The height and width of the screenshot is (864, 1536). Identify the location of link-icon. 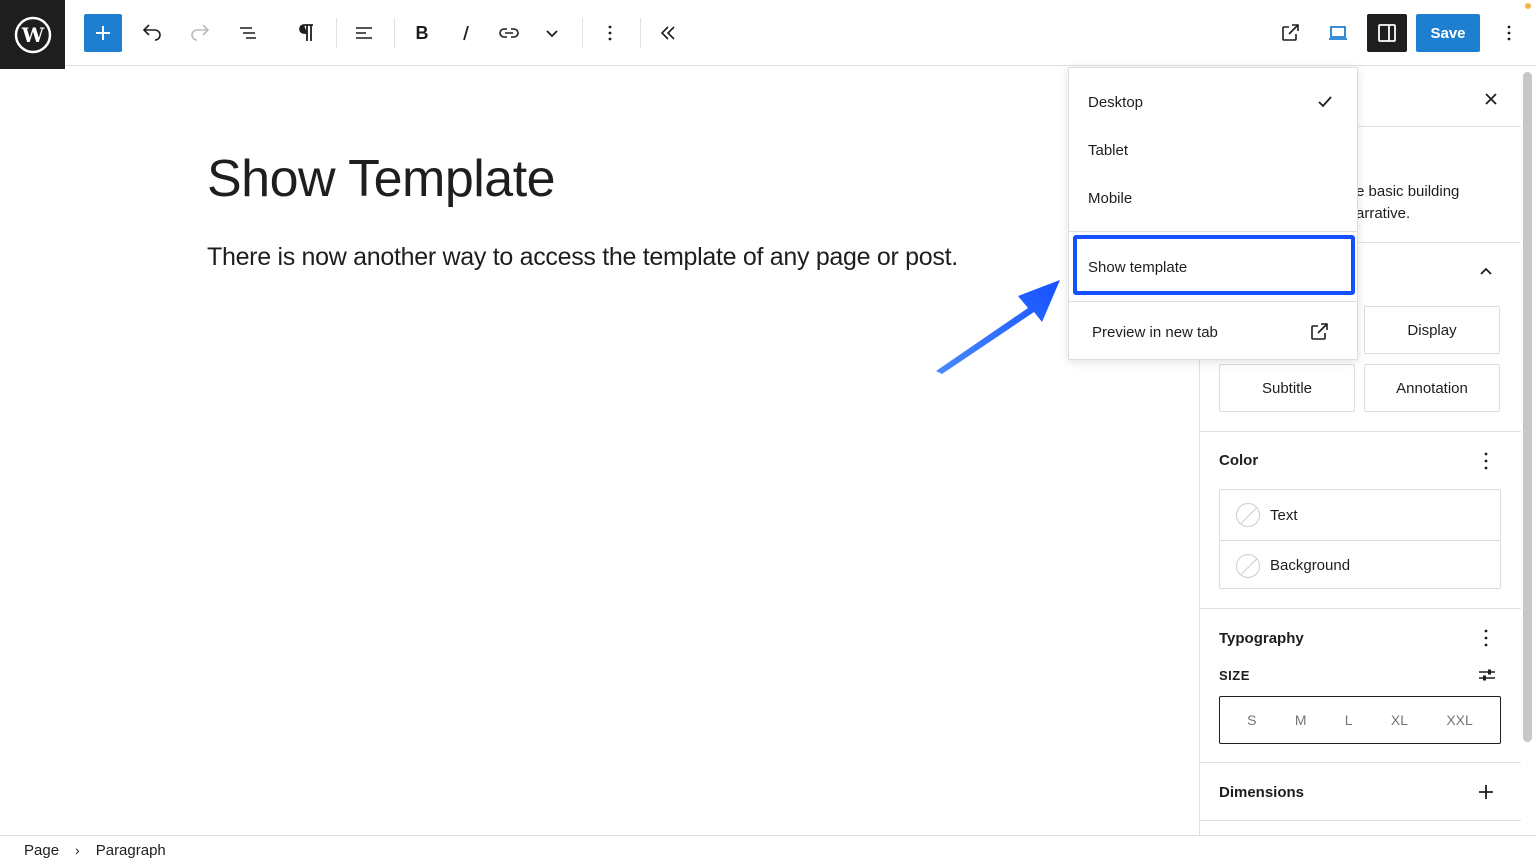
(509, 33).